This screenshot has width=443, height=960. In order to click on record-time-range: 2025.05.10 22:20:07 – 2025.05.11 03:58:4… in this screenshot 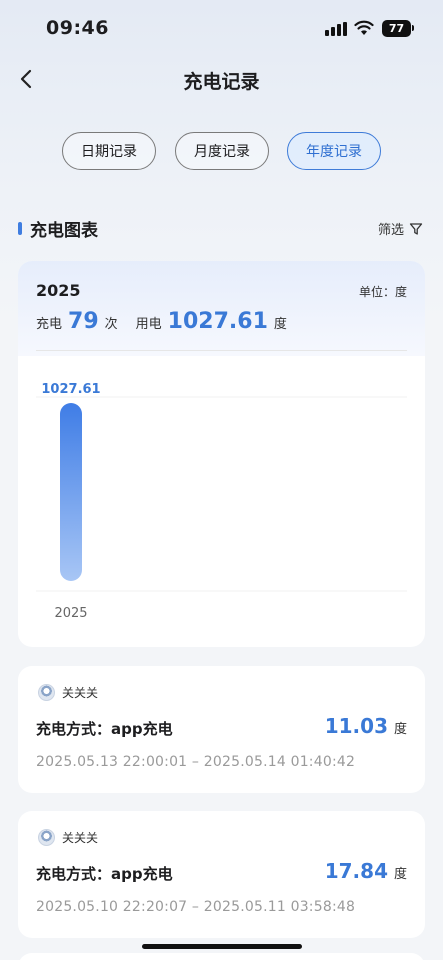, I will do `click(196, 907)`.